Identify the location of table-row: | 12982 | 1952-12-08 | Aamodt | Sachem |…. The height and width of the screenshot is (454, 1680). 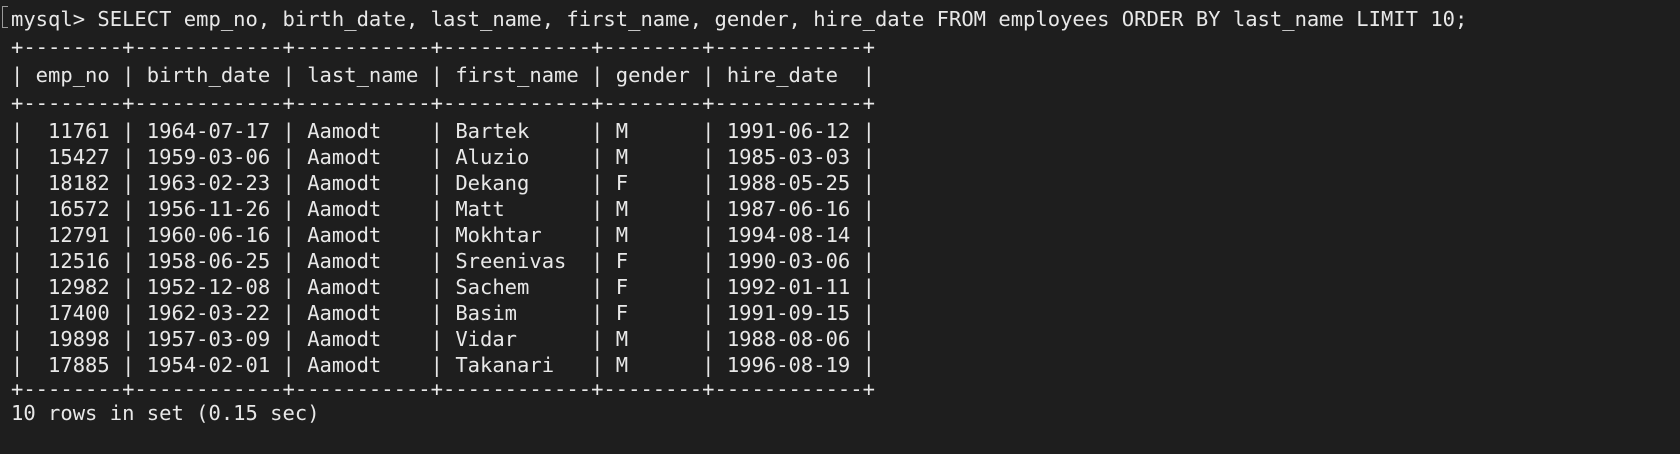
(443, 287).